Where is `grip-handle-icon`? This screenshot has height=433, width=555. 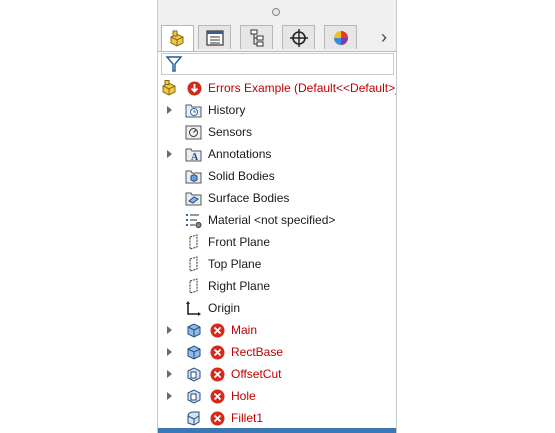
grip-handle-icon is located at coordinates (276, 12).